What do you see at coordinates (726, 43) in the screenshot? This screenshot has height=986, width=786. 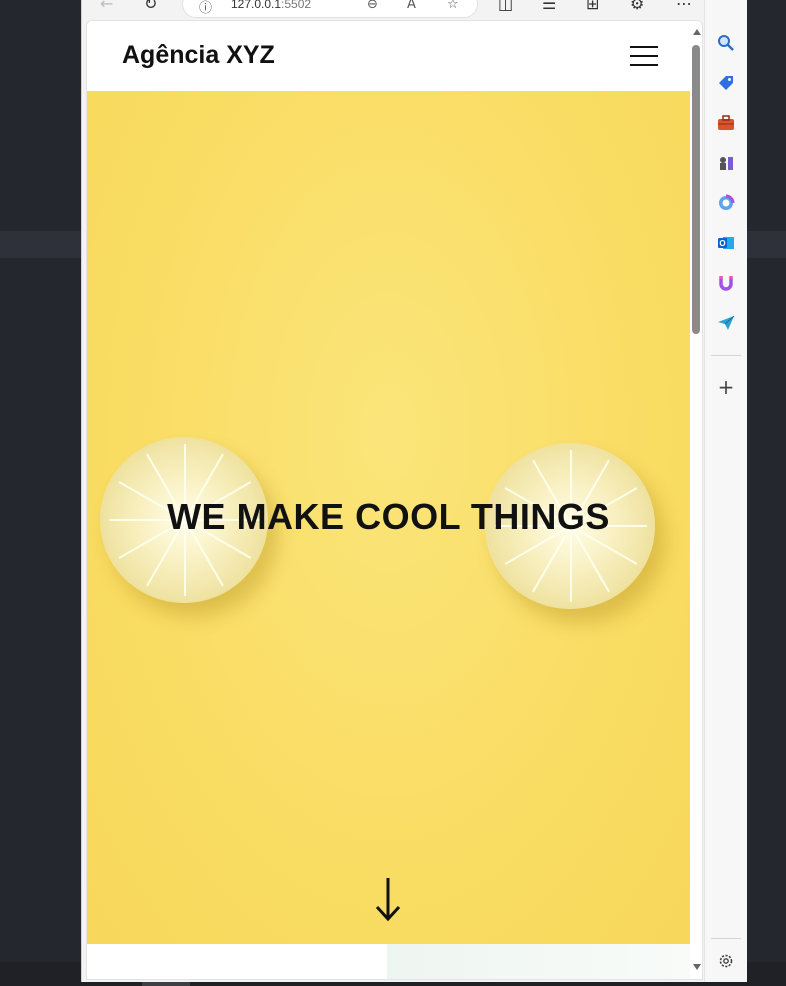 I see `search-icon` at bounding box center [726, 43].